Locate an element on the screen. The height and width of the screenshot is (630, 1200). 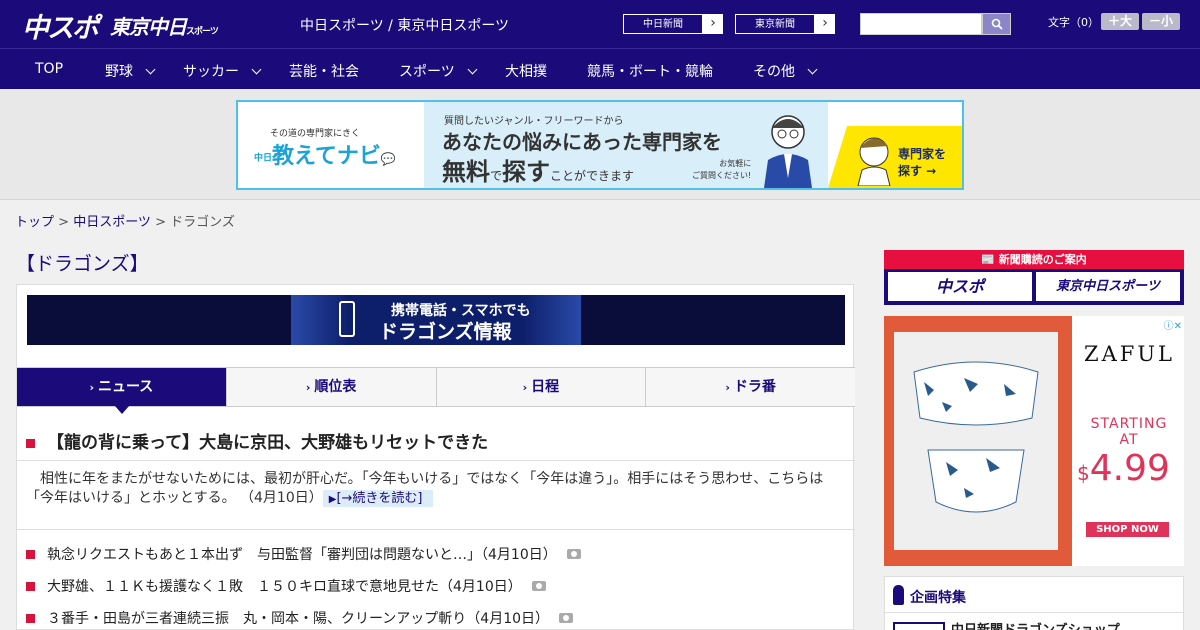
read-more-label: [→続きを読む] is located at coordinates (379, 498).